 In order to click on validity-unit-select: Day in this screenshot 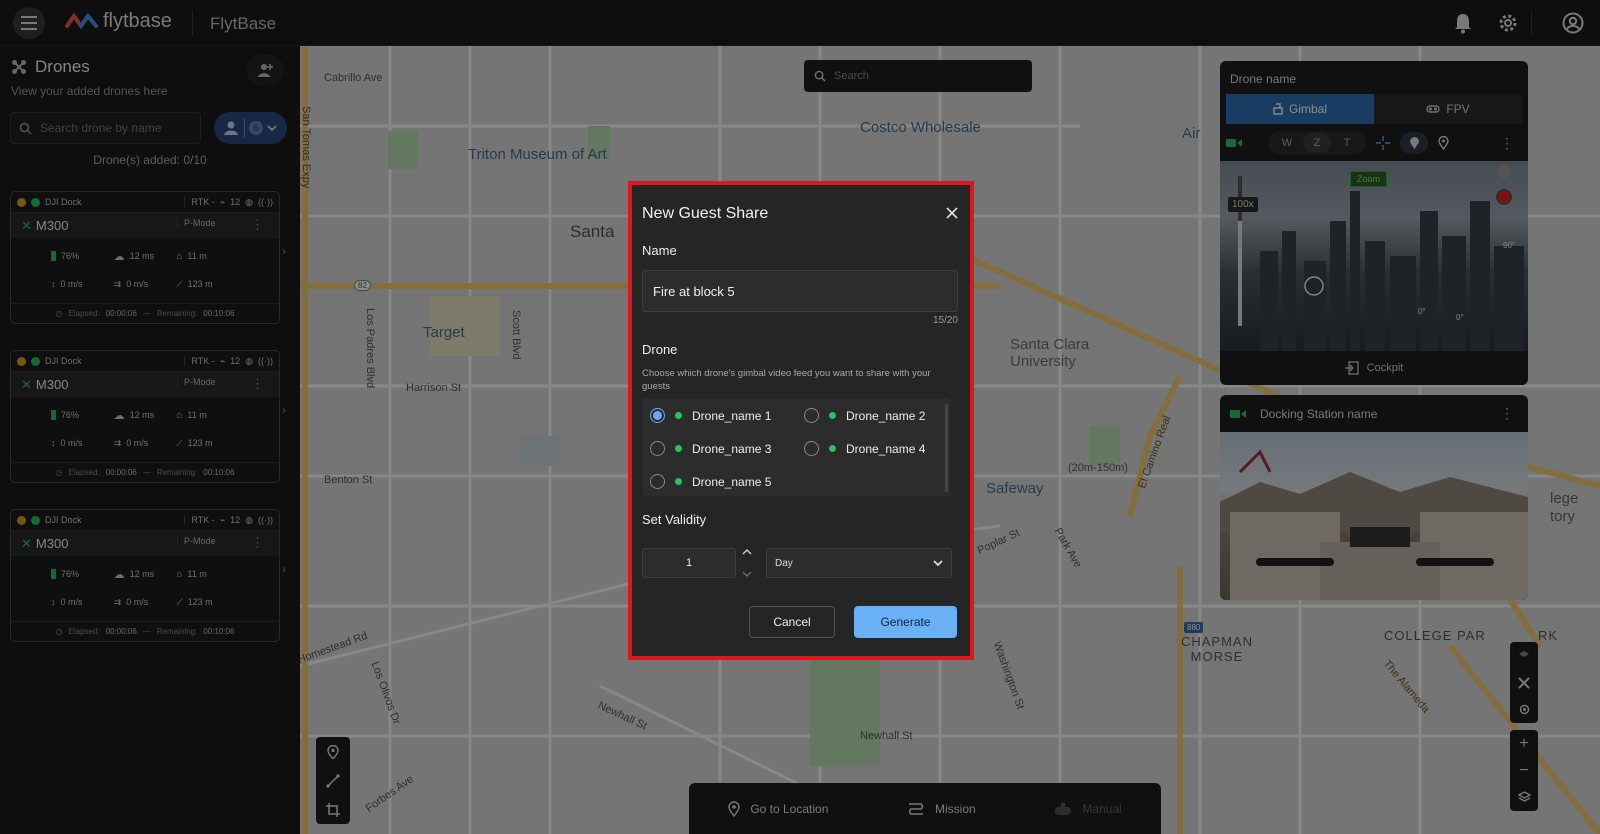, I will do `click(859, 563)`.